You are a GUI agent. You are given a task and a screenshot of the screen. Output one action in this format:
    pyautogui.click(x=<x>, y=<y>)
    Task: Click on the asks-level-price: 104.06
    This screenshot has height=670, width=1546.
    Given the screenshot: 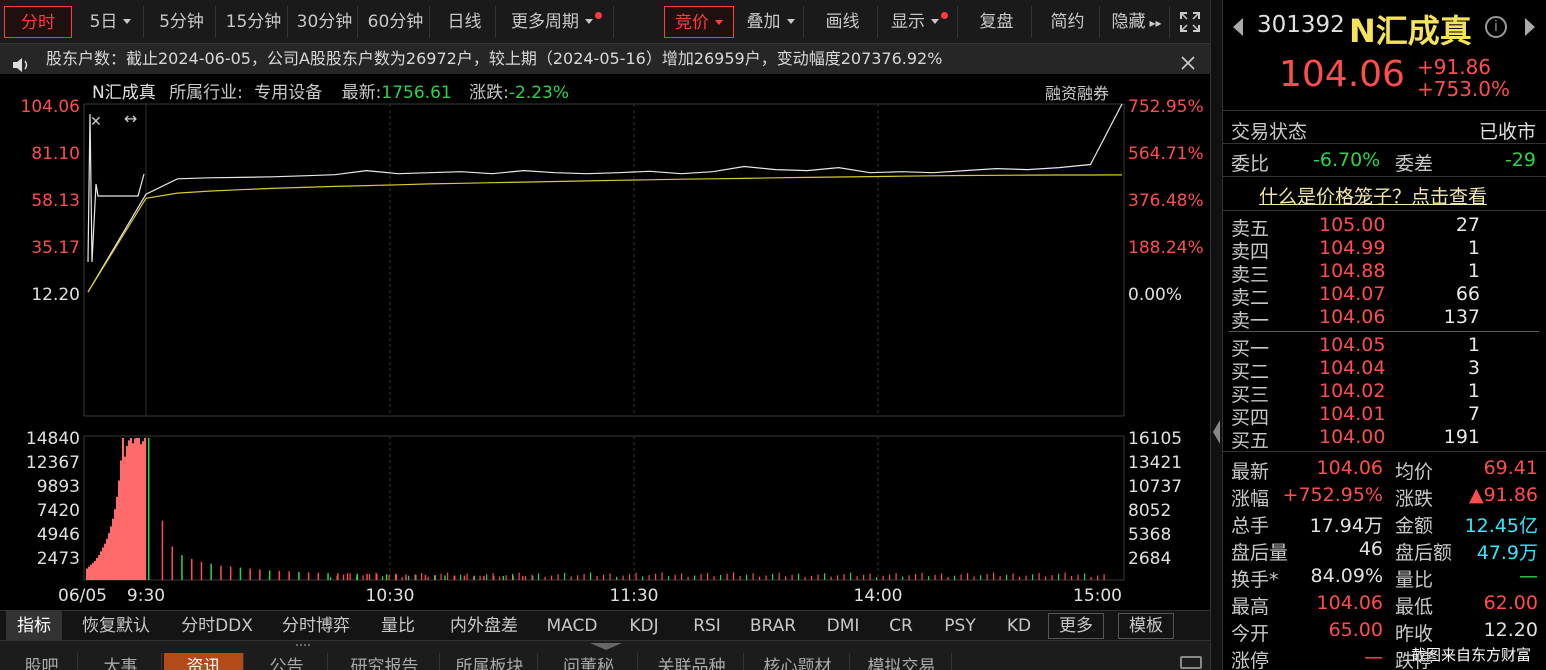 What is the action you would take?
    pyautogui.click(x=1352, y=317)
    